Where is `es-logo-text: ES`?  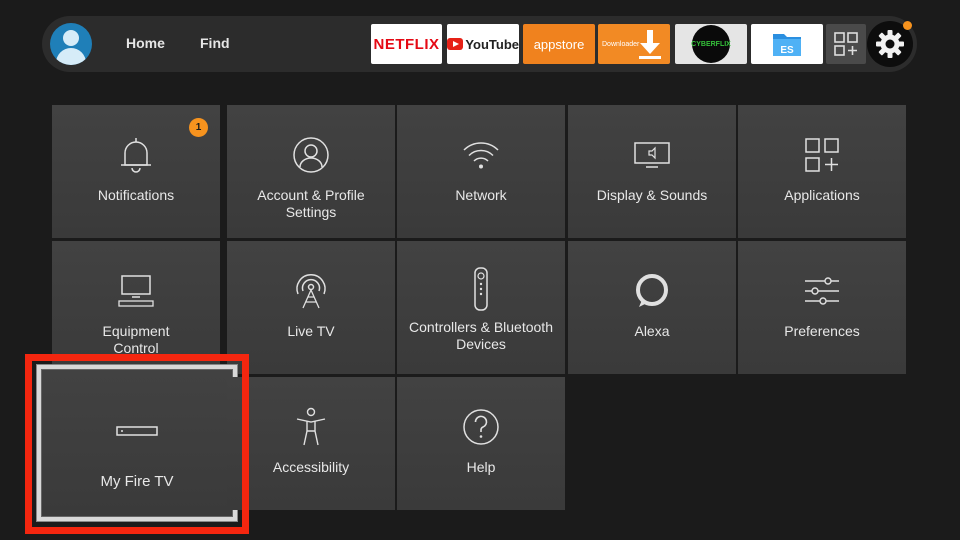
es-logo-text: ES is located at coordinates (787, 50).